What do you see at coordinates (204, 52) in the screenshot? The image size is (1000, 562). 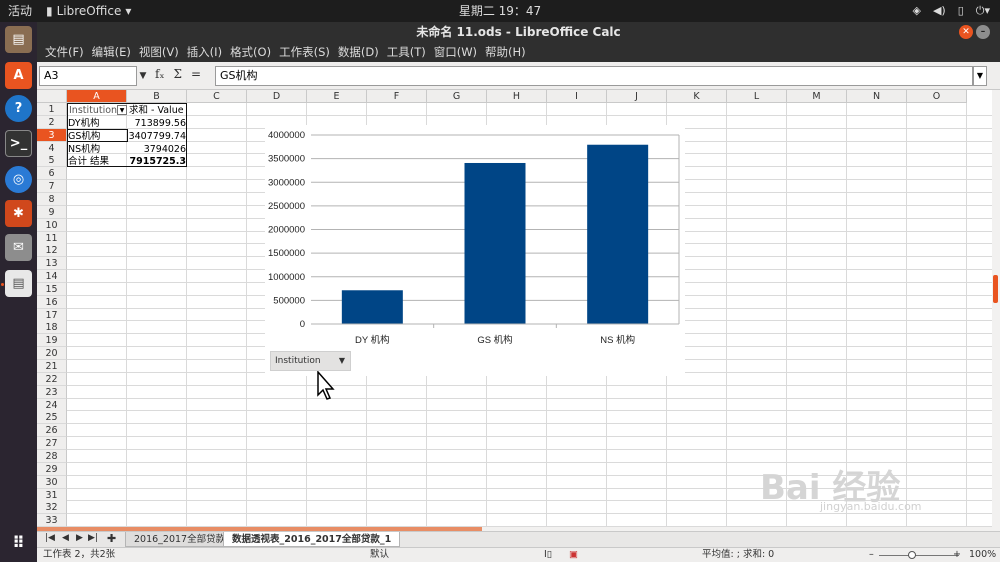 I see `menu-item: 插入(I)` at bounding box center [204, 52].